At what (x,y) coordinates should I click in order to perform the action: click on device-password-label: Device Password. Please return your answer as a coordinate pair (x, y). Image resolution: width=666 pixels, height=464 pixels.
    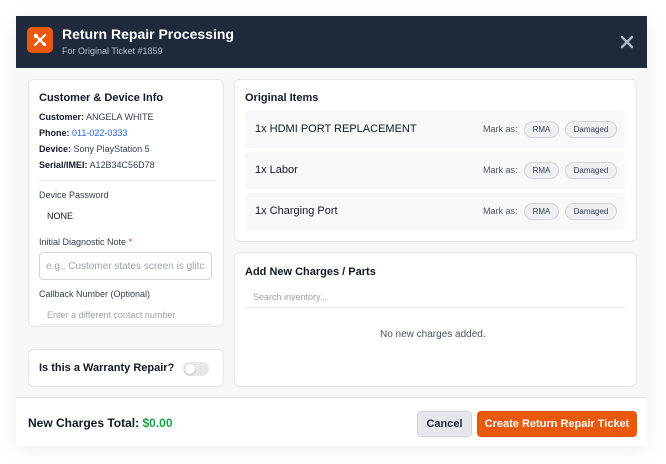
    Looking at the image, I should click on (74, 195).